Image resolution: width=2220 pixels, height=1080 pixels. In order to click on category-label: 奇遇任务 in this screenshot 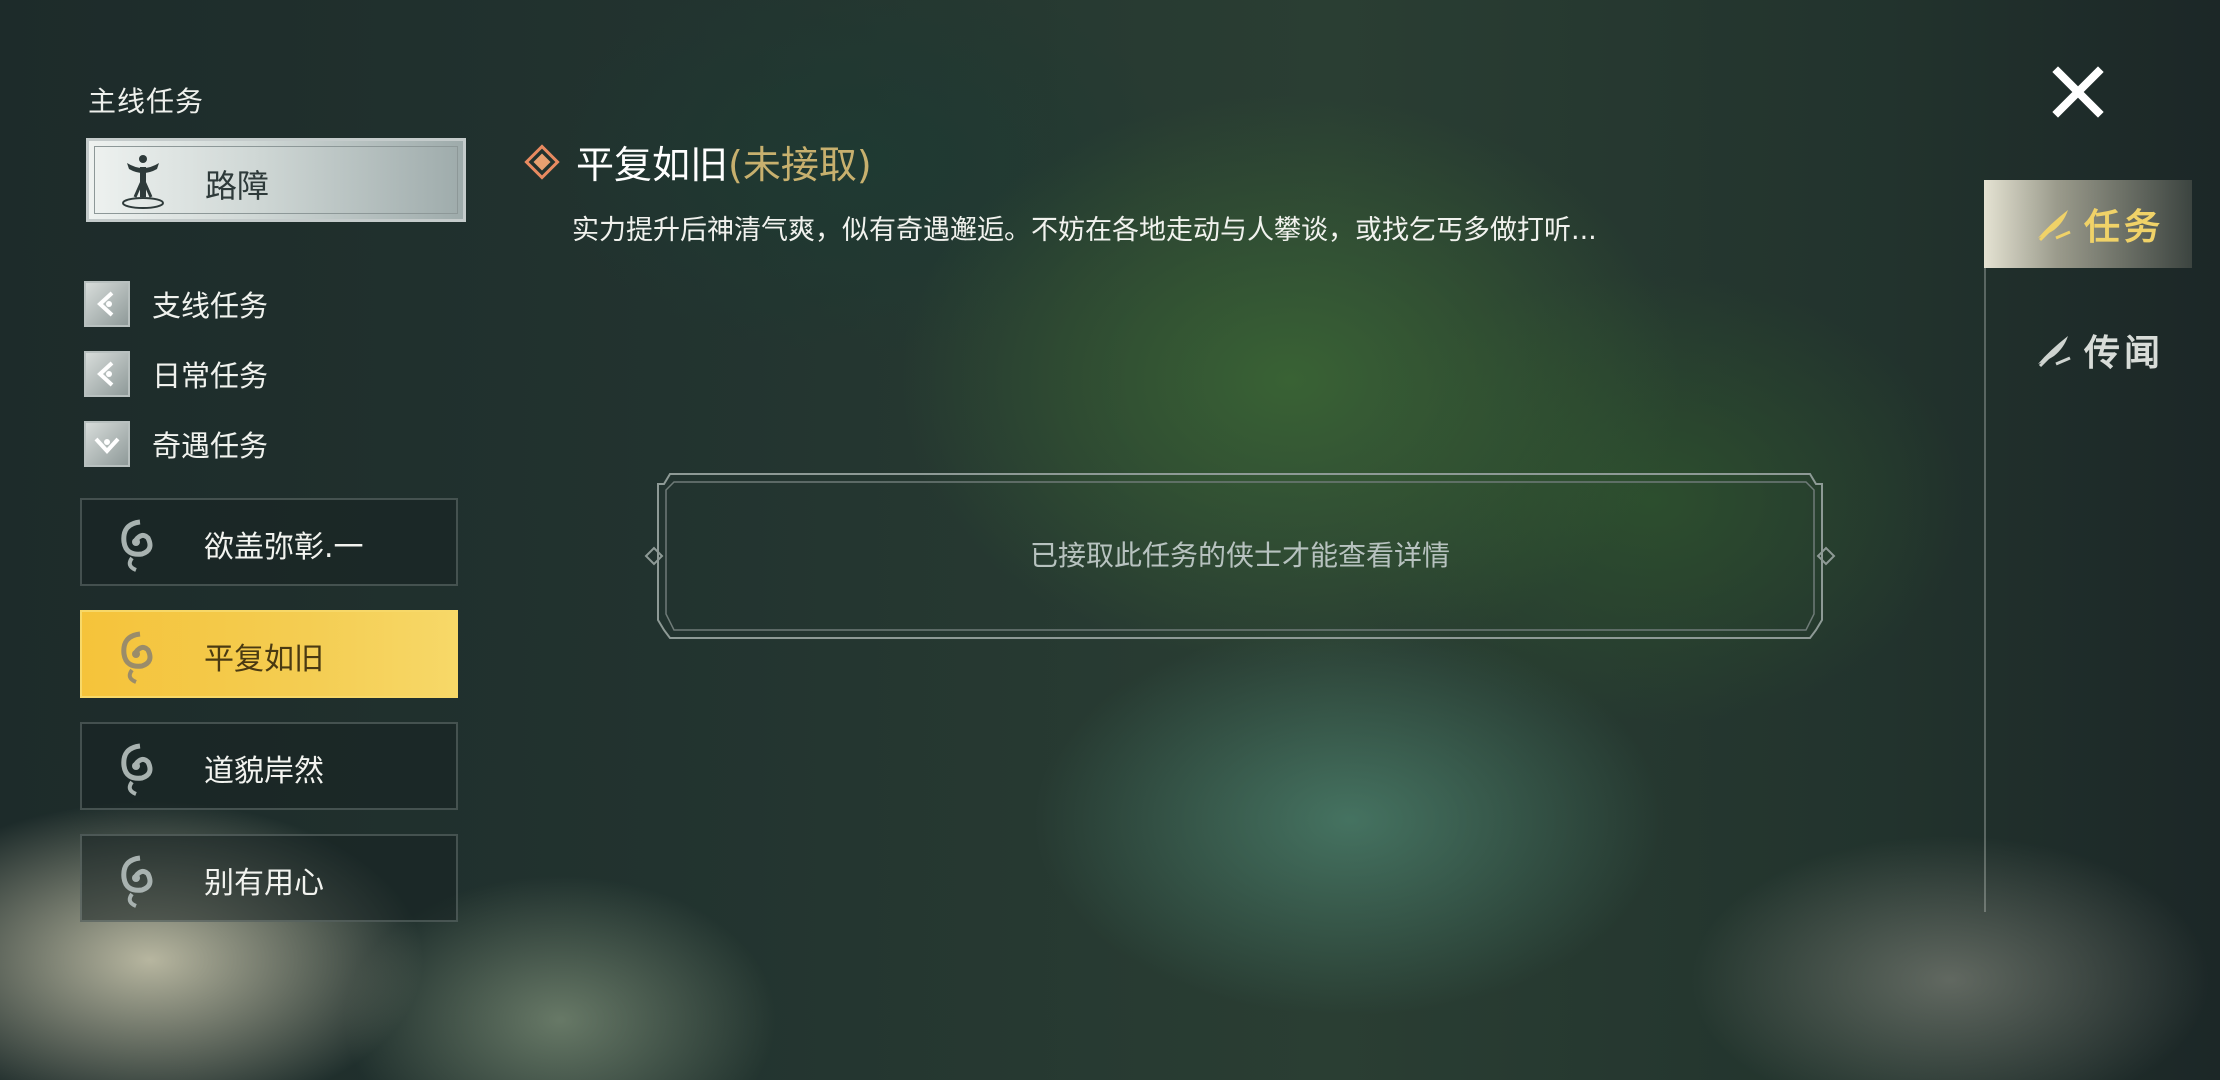, I will do `click(210, 446)`.